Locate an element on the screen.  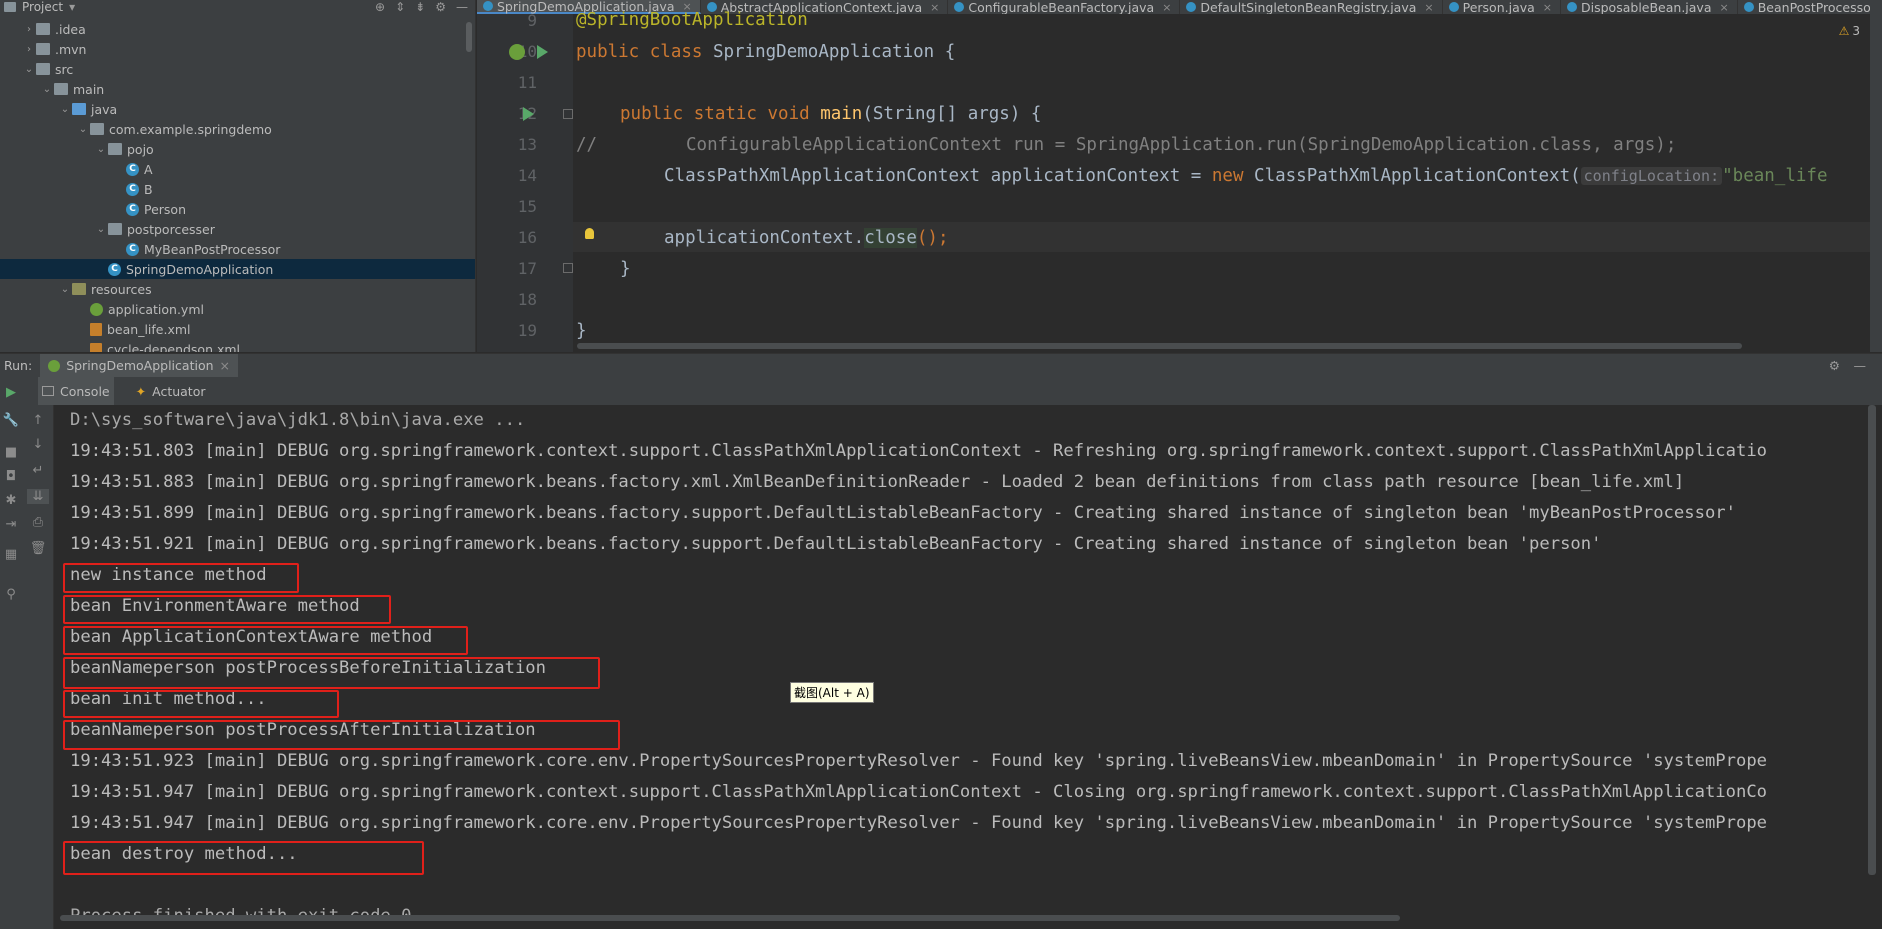
tree-item: cycle-dependson.xml is located at coordinates (237, 345).